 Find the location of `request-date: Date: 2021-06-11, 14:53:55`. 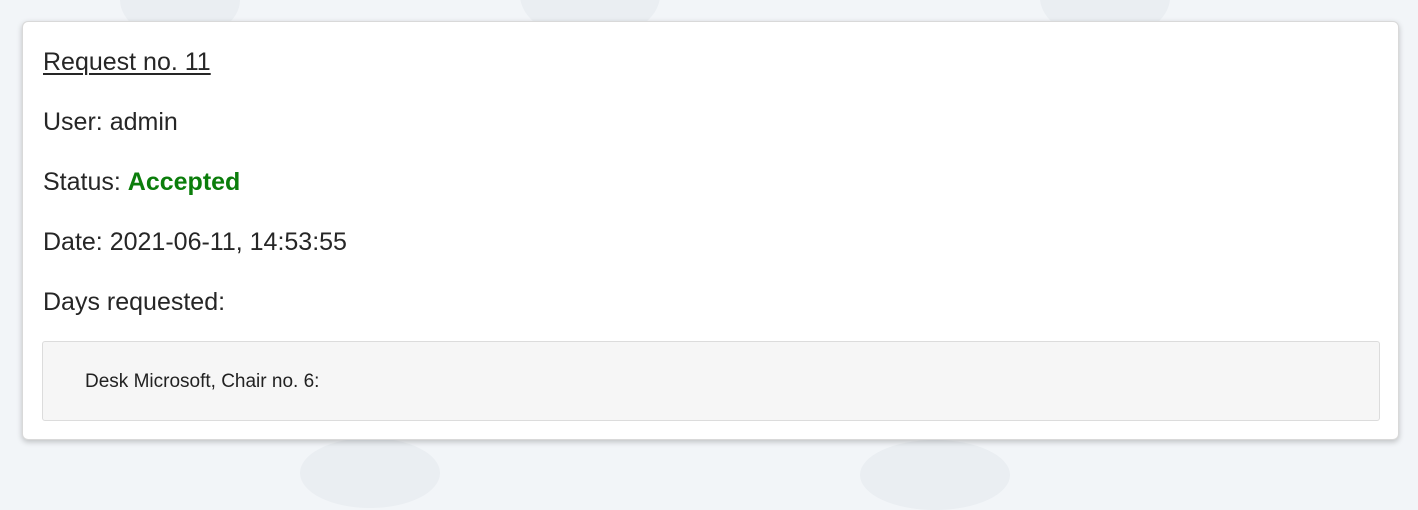

request-date: Date: 2021-06-11, 14:53:55 is located at coordinates (195, 242).